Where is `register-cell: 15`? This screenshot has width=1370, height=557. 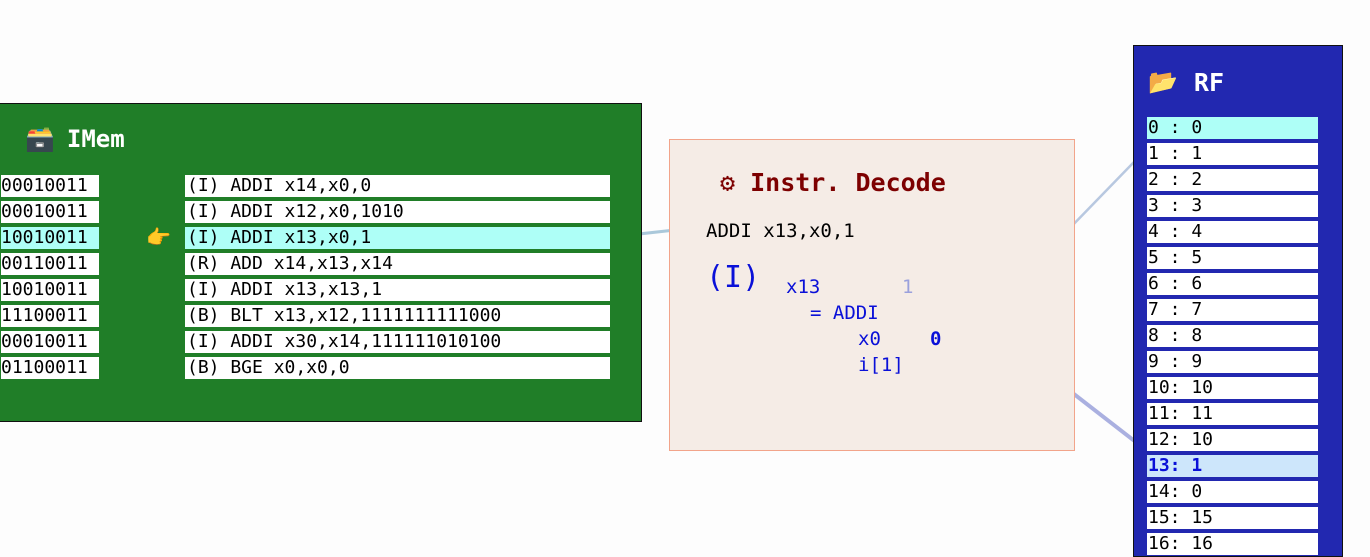 register-cell: 15 is located at coordinates (1232, 518).